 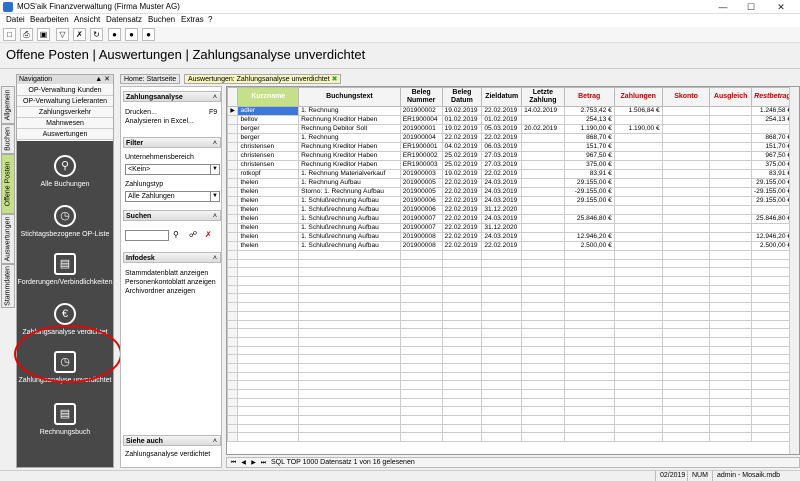 I want to click on nav-auswertungen: Auswertungen, so click(x=65, y=134).